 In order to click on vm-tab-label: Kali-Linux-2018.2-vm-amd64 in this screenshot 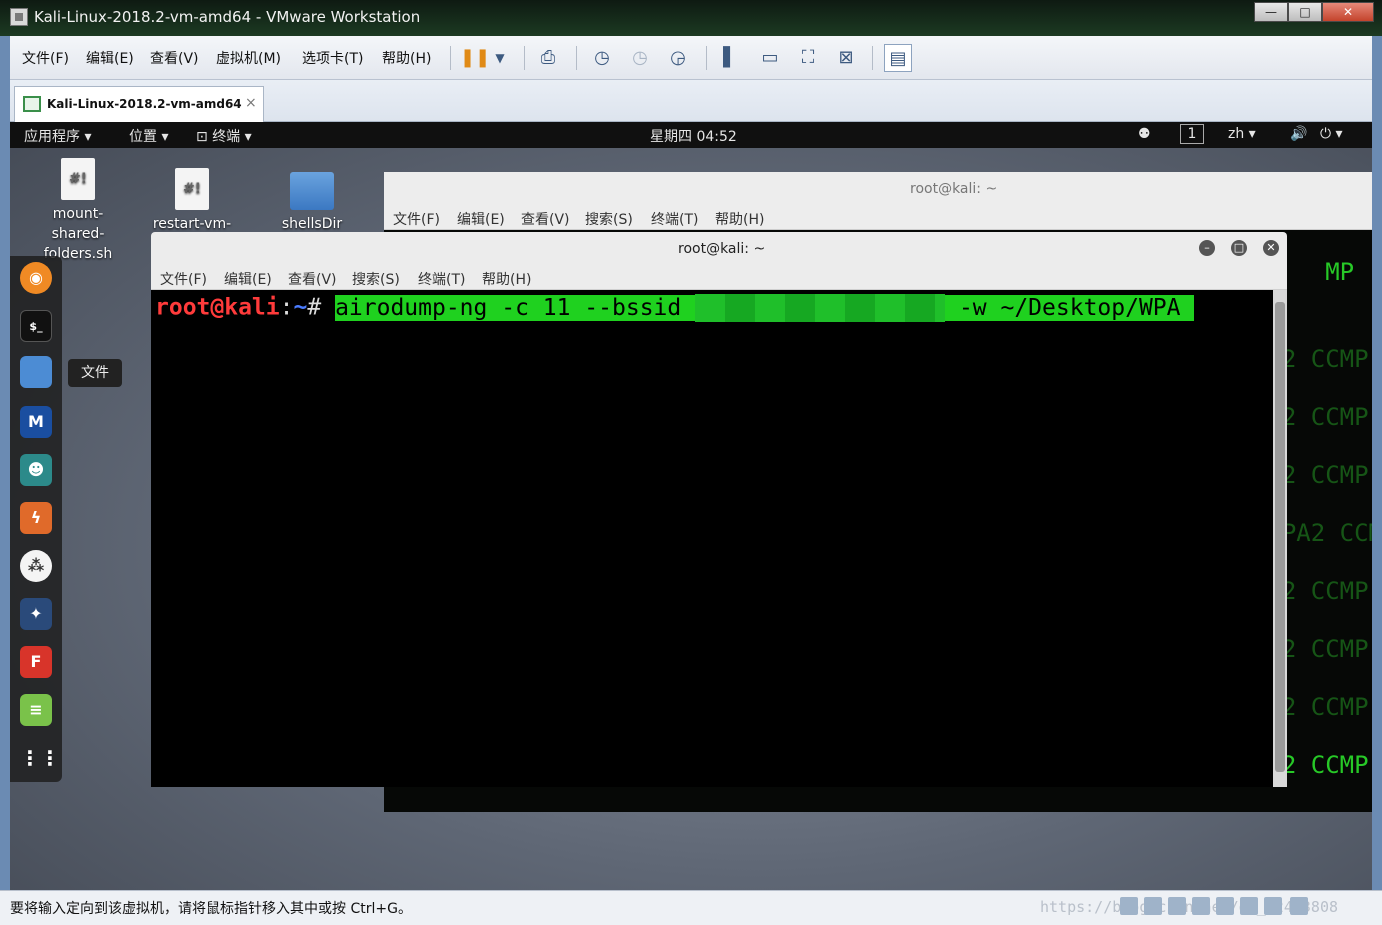, I will do `click(144, 104)`.